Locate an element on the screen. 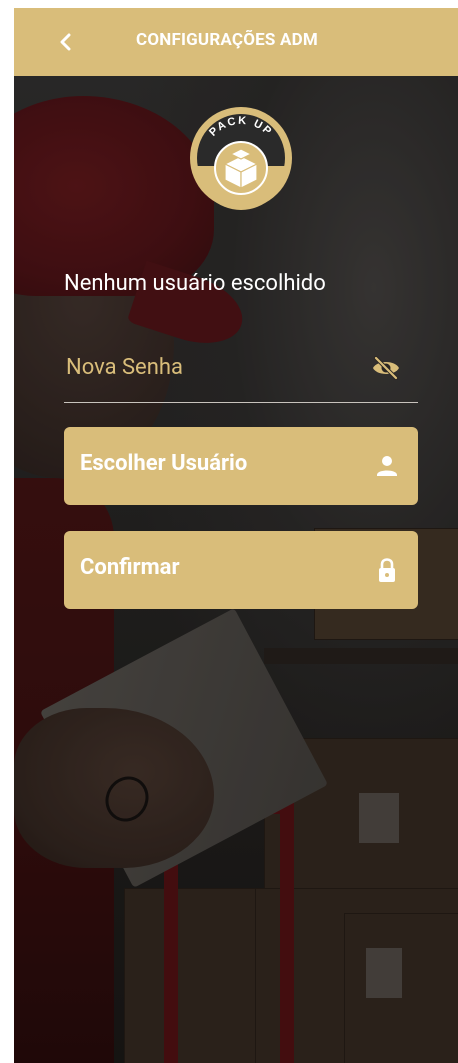 Image resolution: width=458 pixels, height=1063 pixels. choose-user-button: Escolher Usuário is located at coordinates (241, 466).